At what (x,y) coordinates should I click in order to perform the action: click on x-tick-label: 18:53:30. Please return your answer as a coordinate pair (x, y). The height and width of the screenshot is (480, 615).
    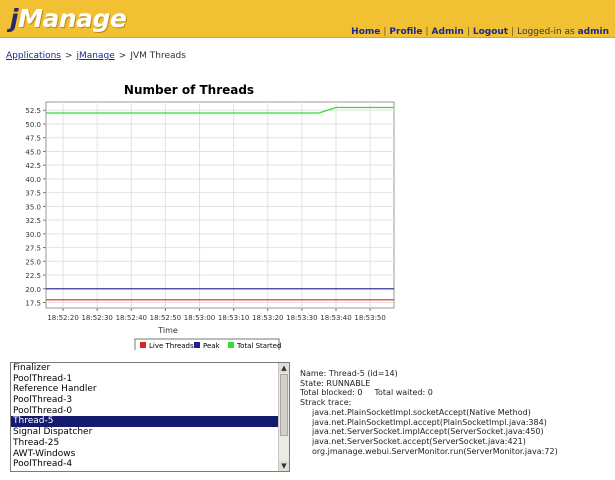
    Looking at the image, I should click on (301, 318).